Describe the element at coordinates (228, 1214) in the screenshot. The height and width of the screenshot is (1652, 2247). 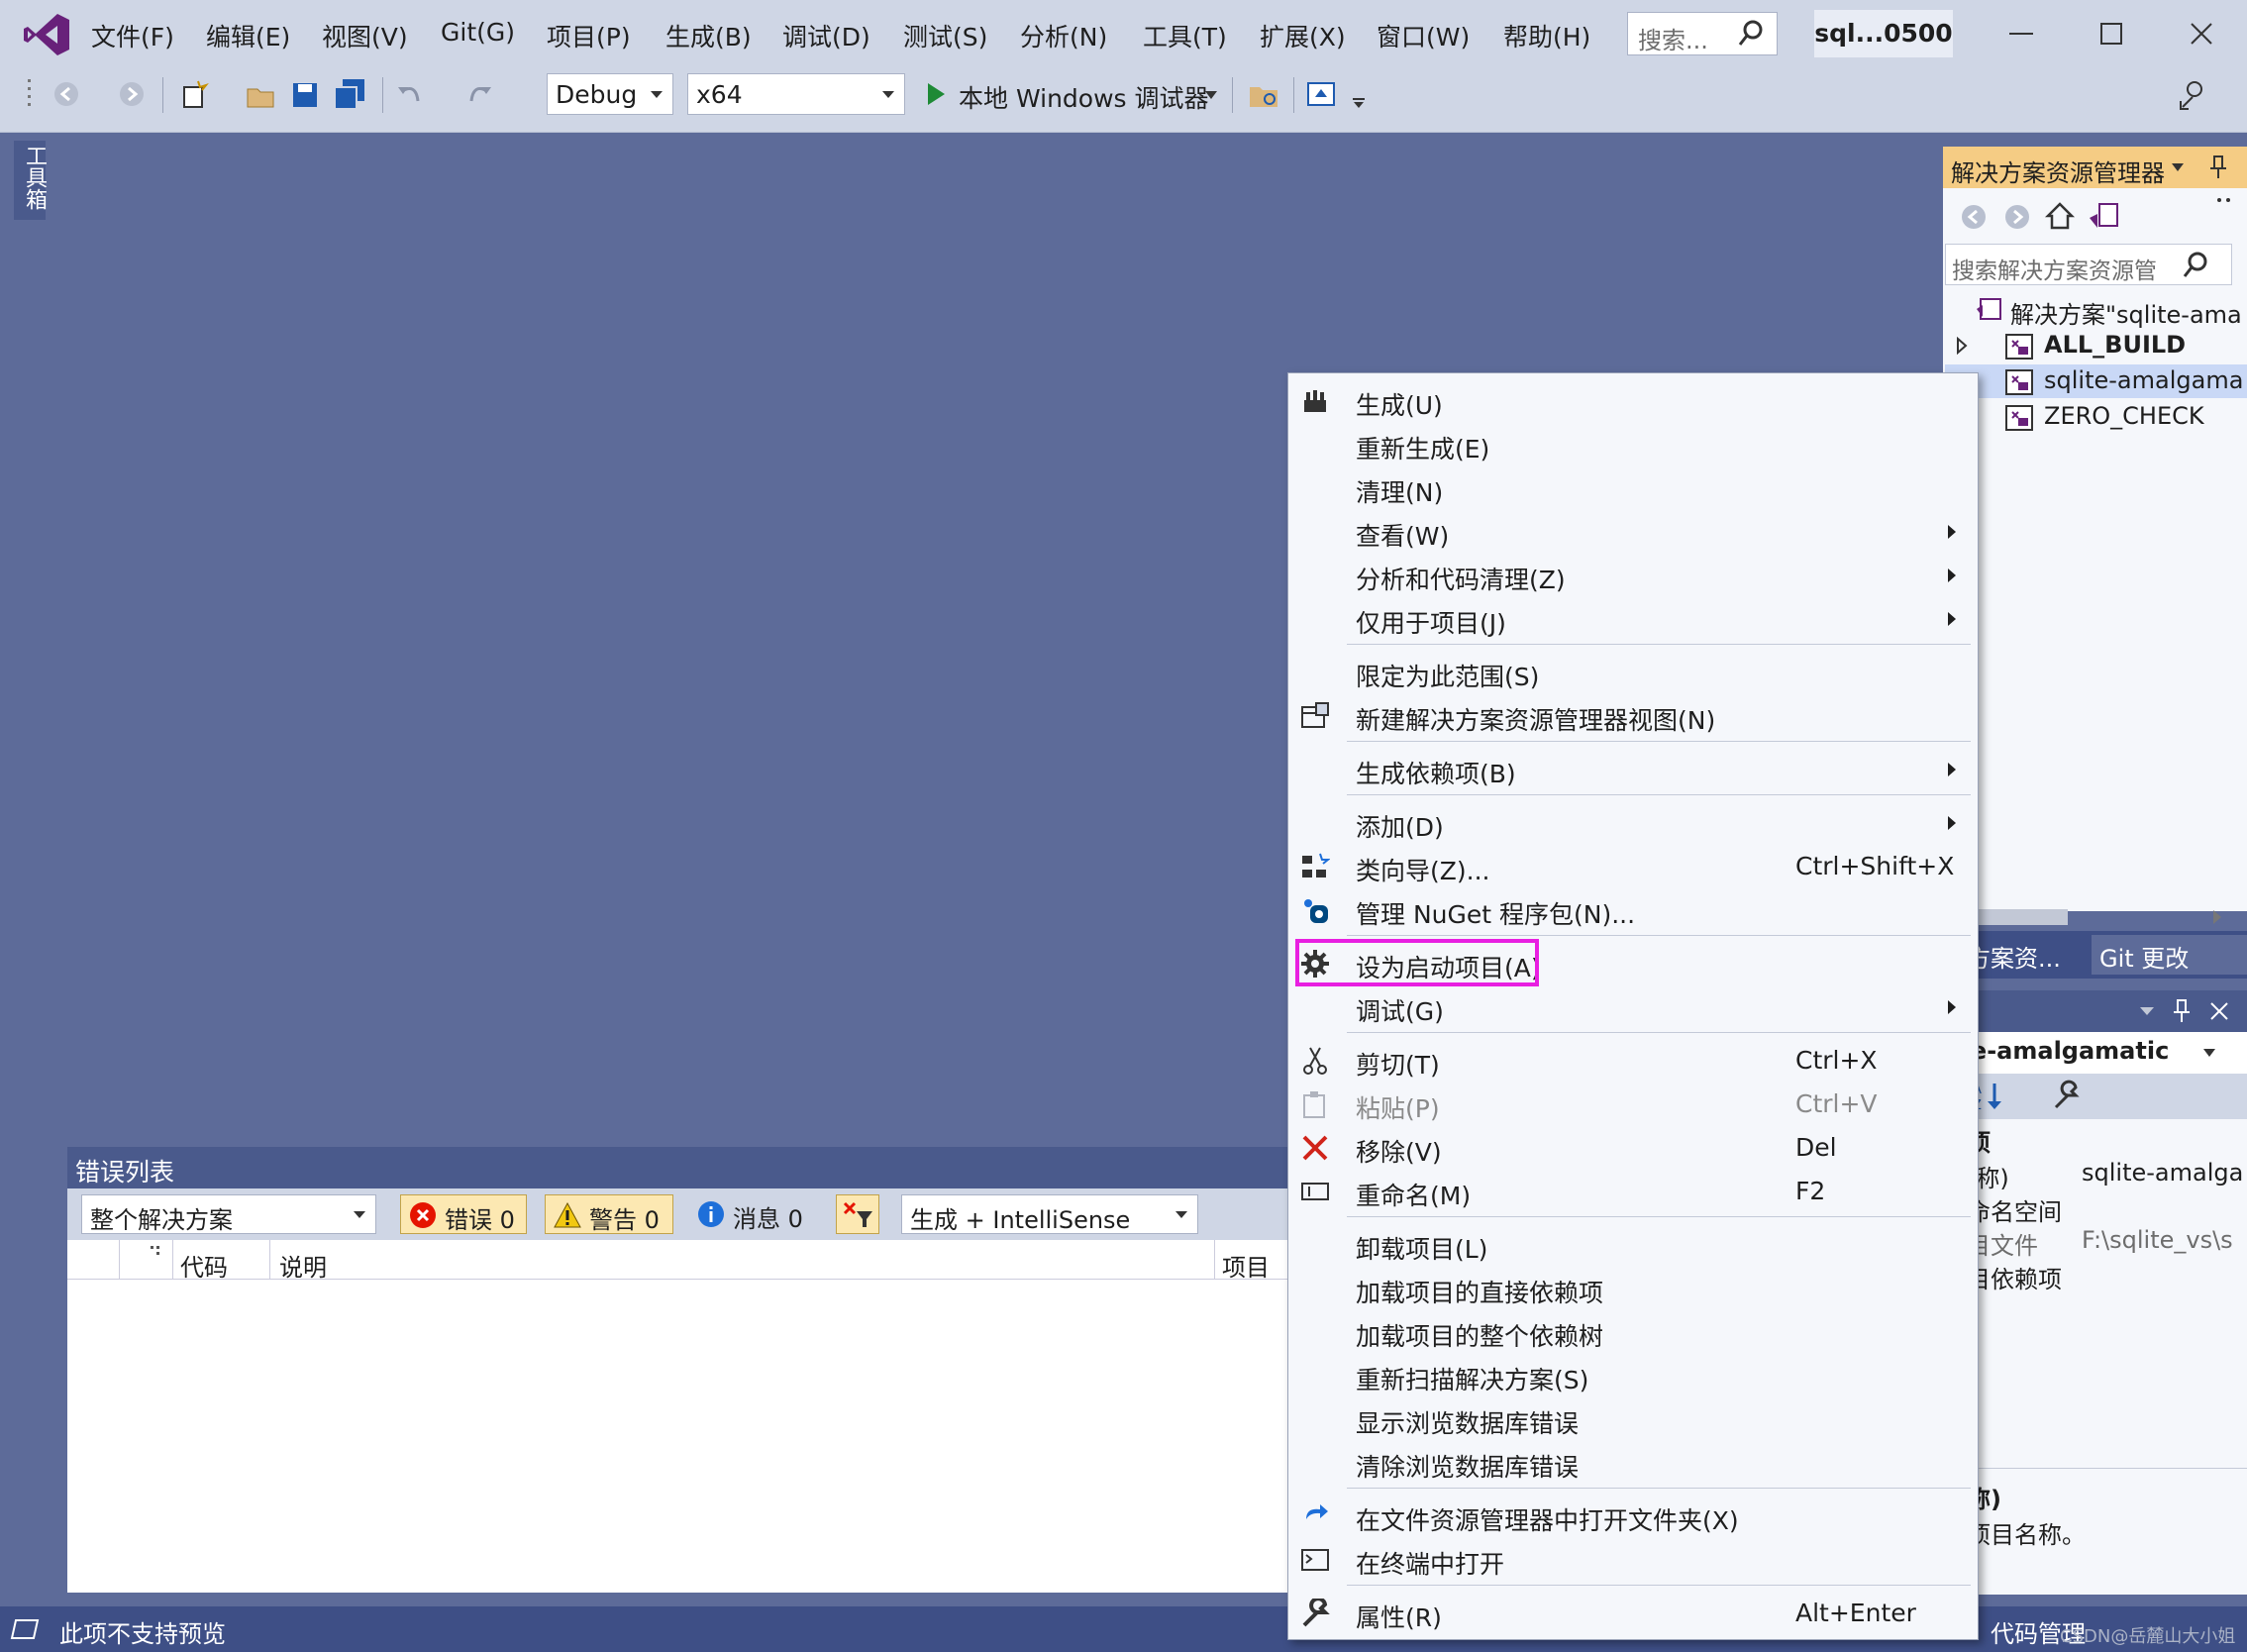
I see `error-scope-dropdown: 整个解决方案` at that location.